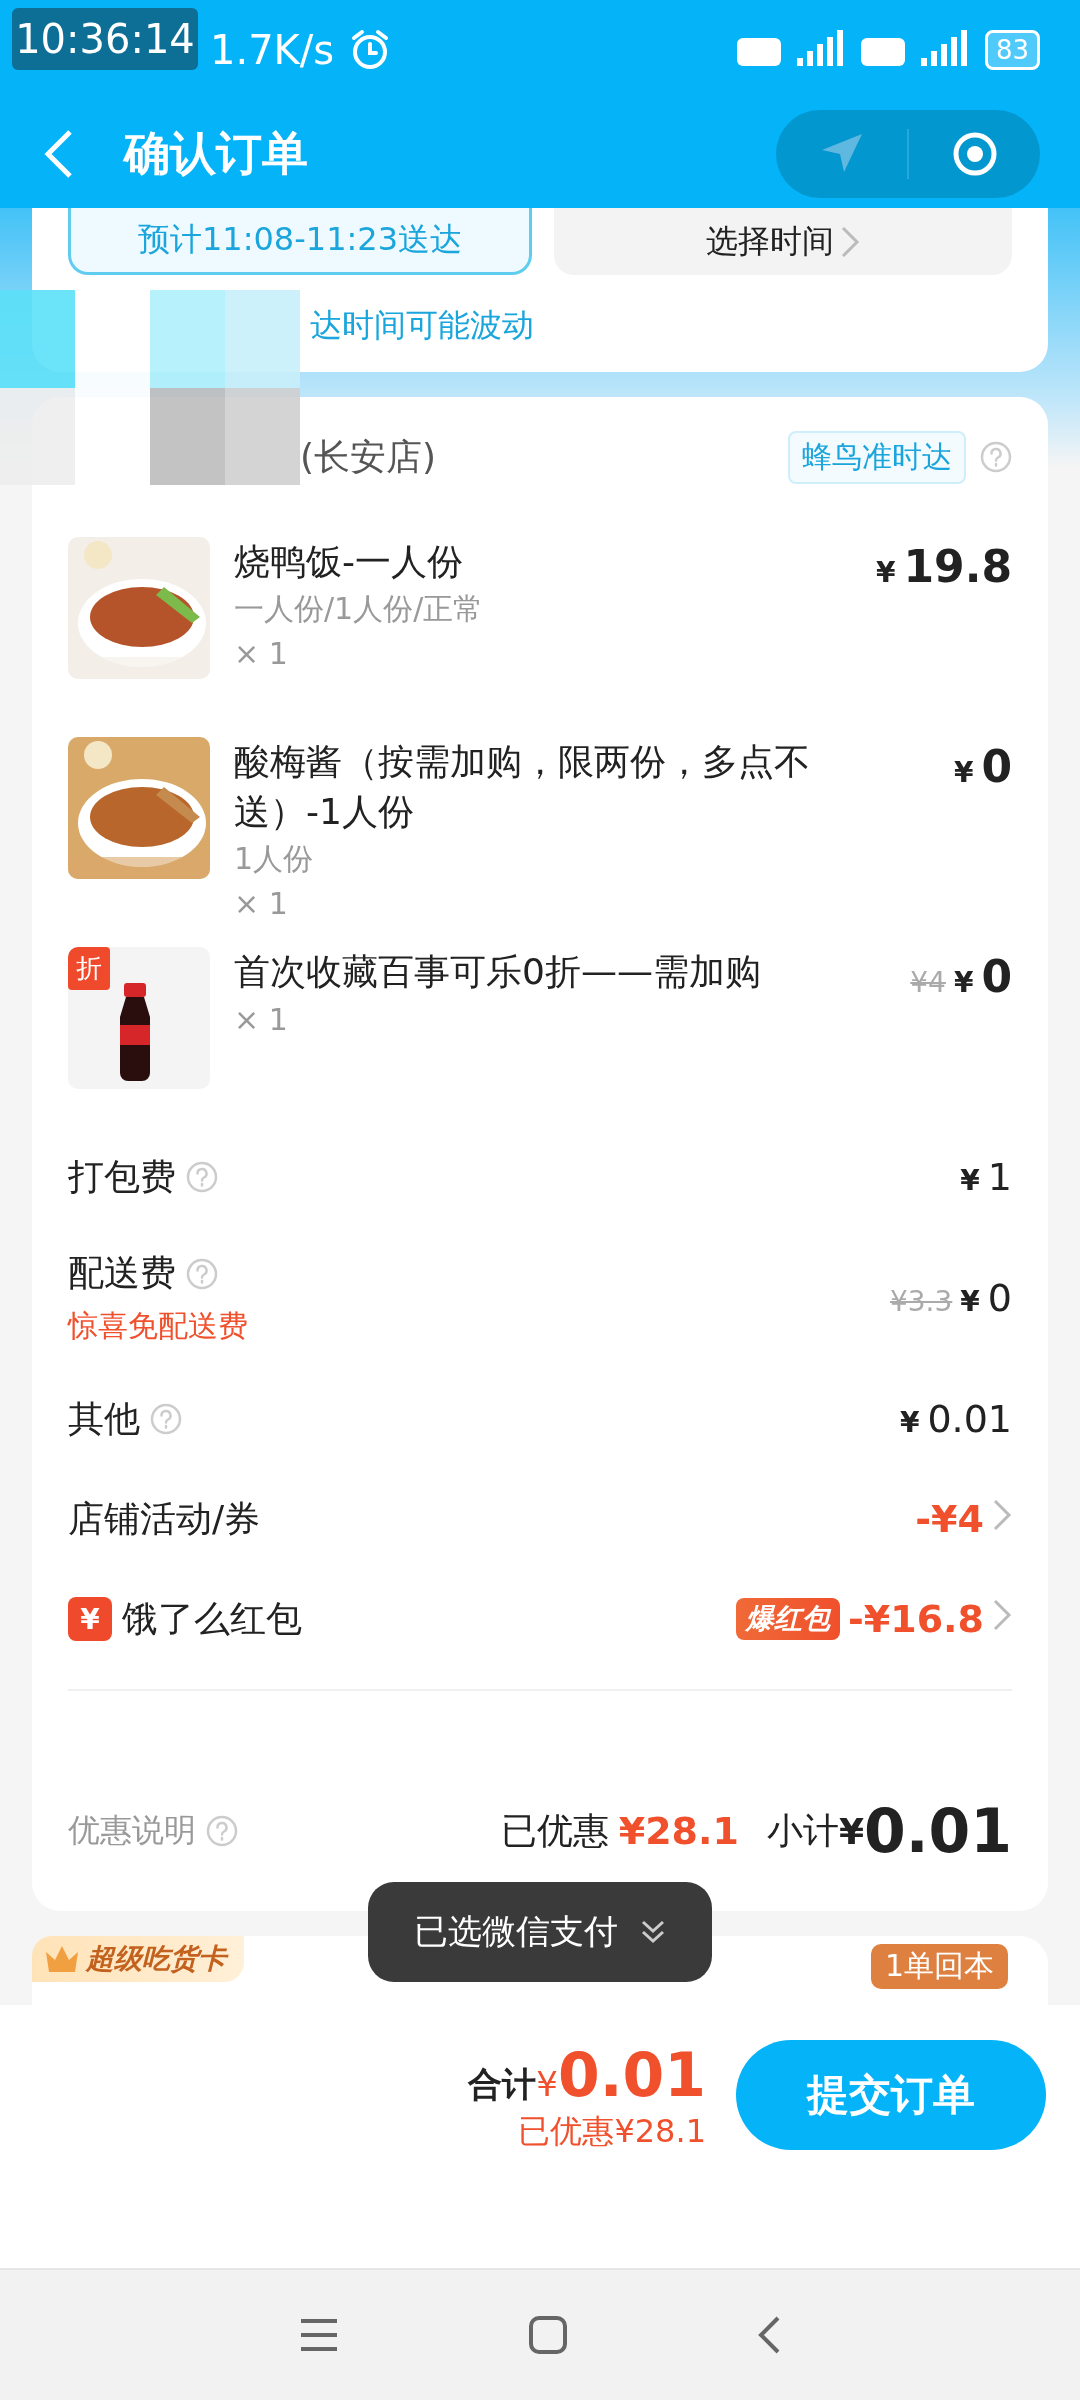  Describe the element at coordinates (1012, 50) in the screenshot. I see `battery-level: 83` at that location.